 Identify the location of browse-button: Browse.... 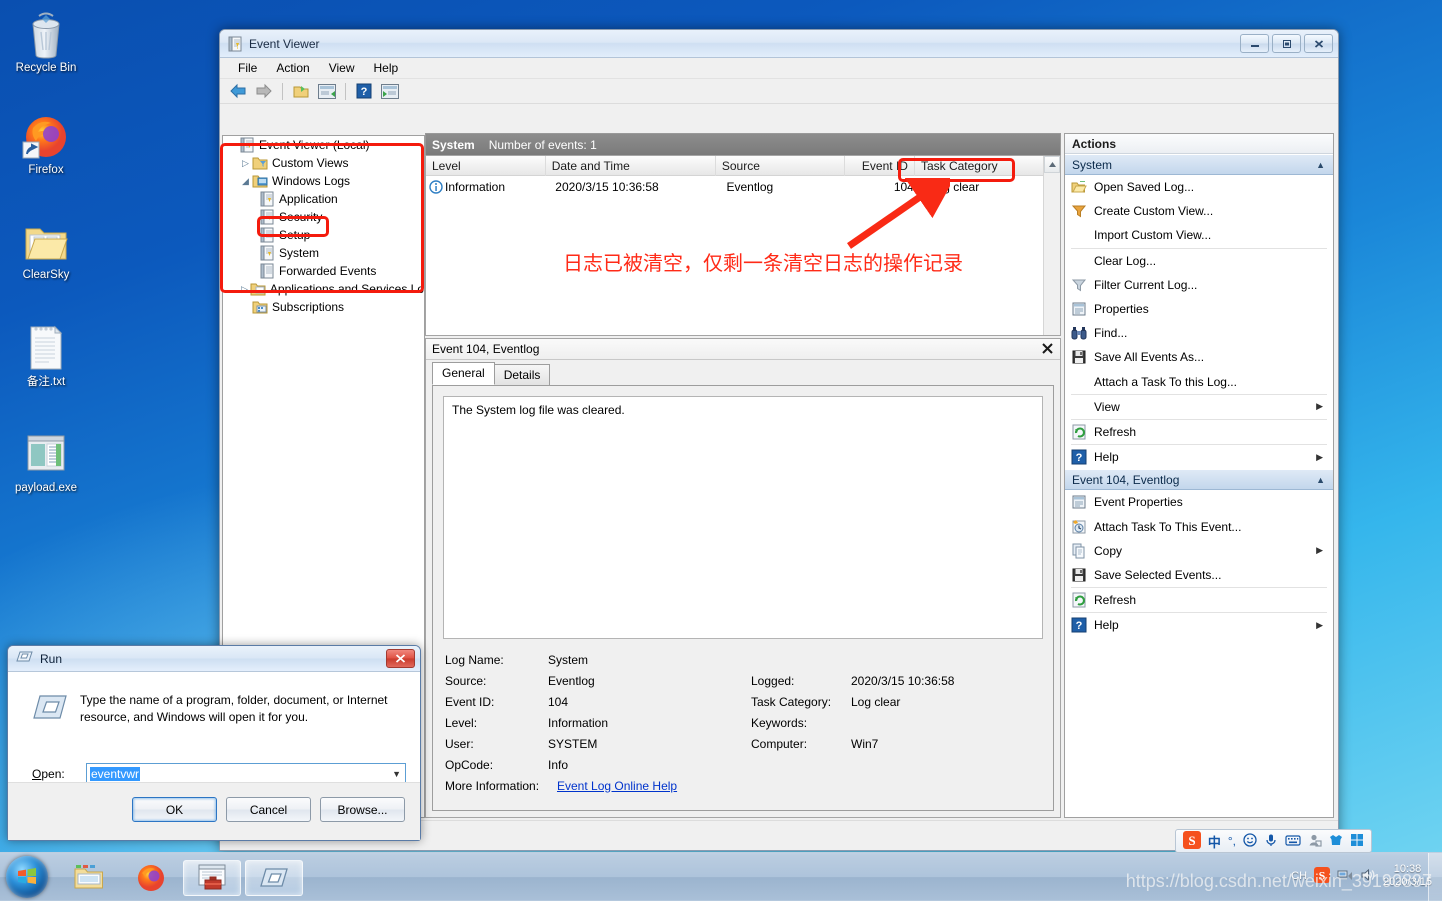
(362, 809).